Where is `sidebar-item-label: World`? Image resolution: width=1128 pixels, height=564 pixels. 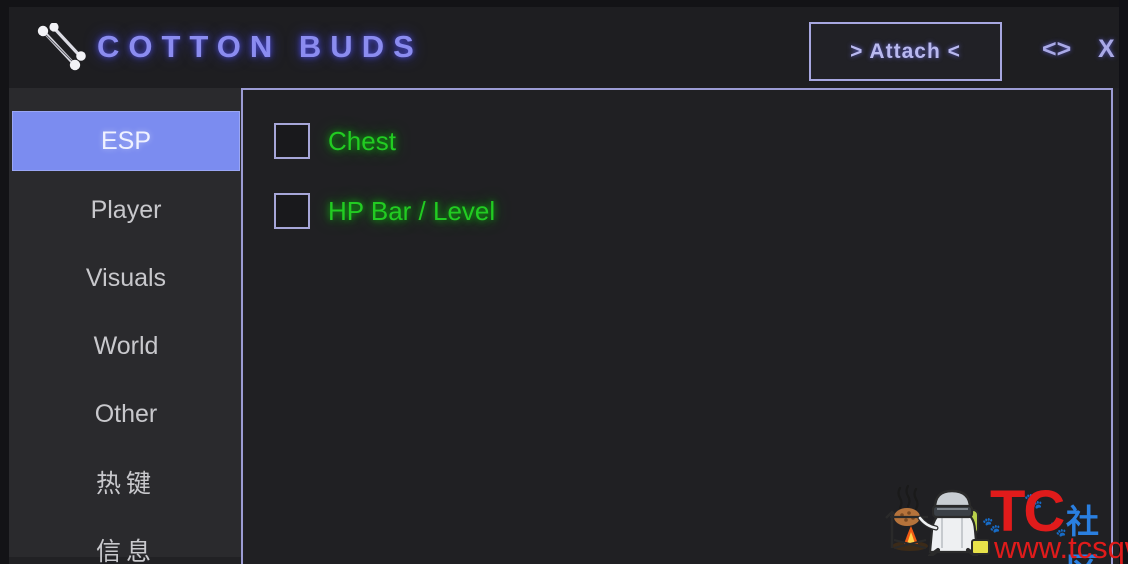
sidebar-item-label: World is located at coordinates (126, 345).